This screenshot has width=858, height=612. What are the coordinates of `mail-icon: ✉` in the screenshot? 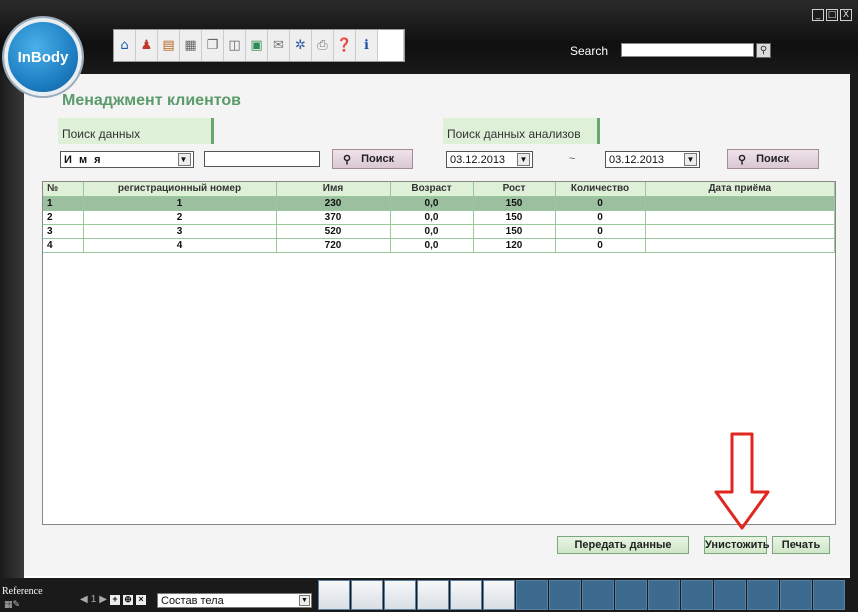 It's located at (279, 45).